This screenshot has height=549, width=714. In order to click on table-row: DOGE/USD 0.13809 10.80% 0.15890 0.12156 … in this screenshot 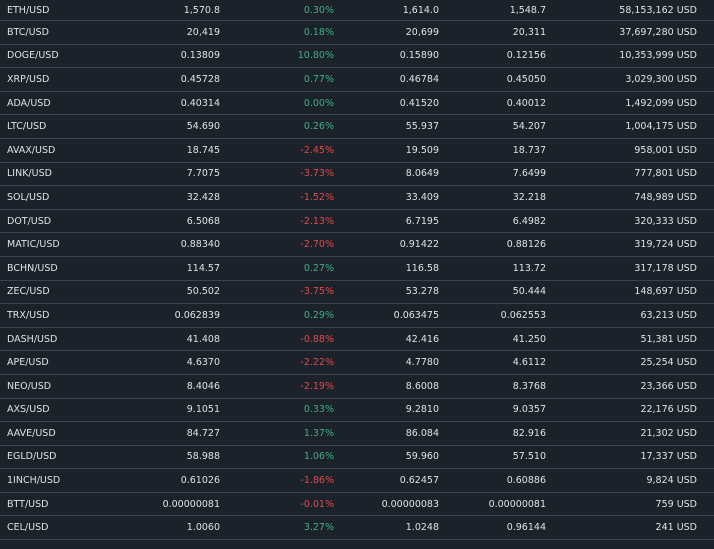, I will do `click(357, 57)`.